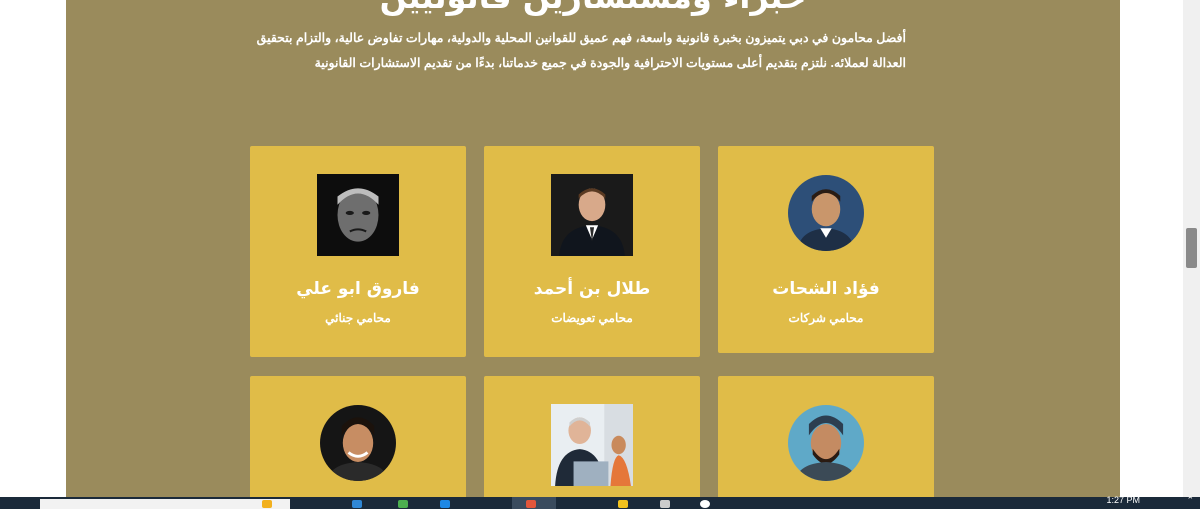 The width and height of the screenshot is (1200, 509). I want to click on store-icon, so click(403, 504).